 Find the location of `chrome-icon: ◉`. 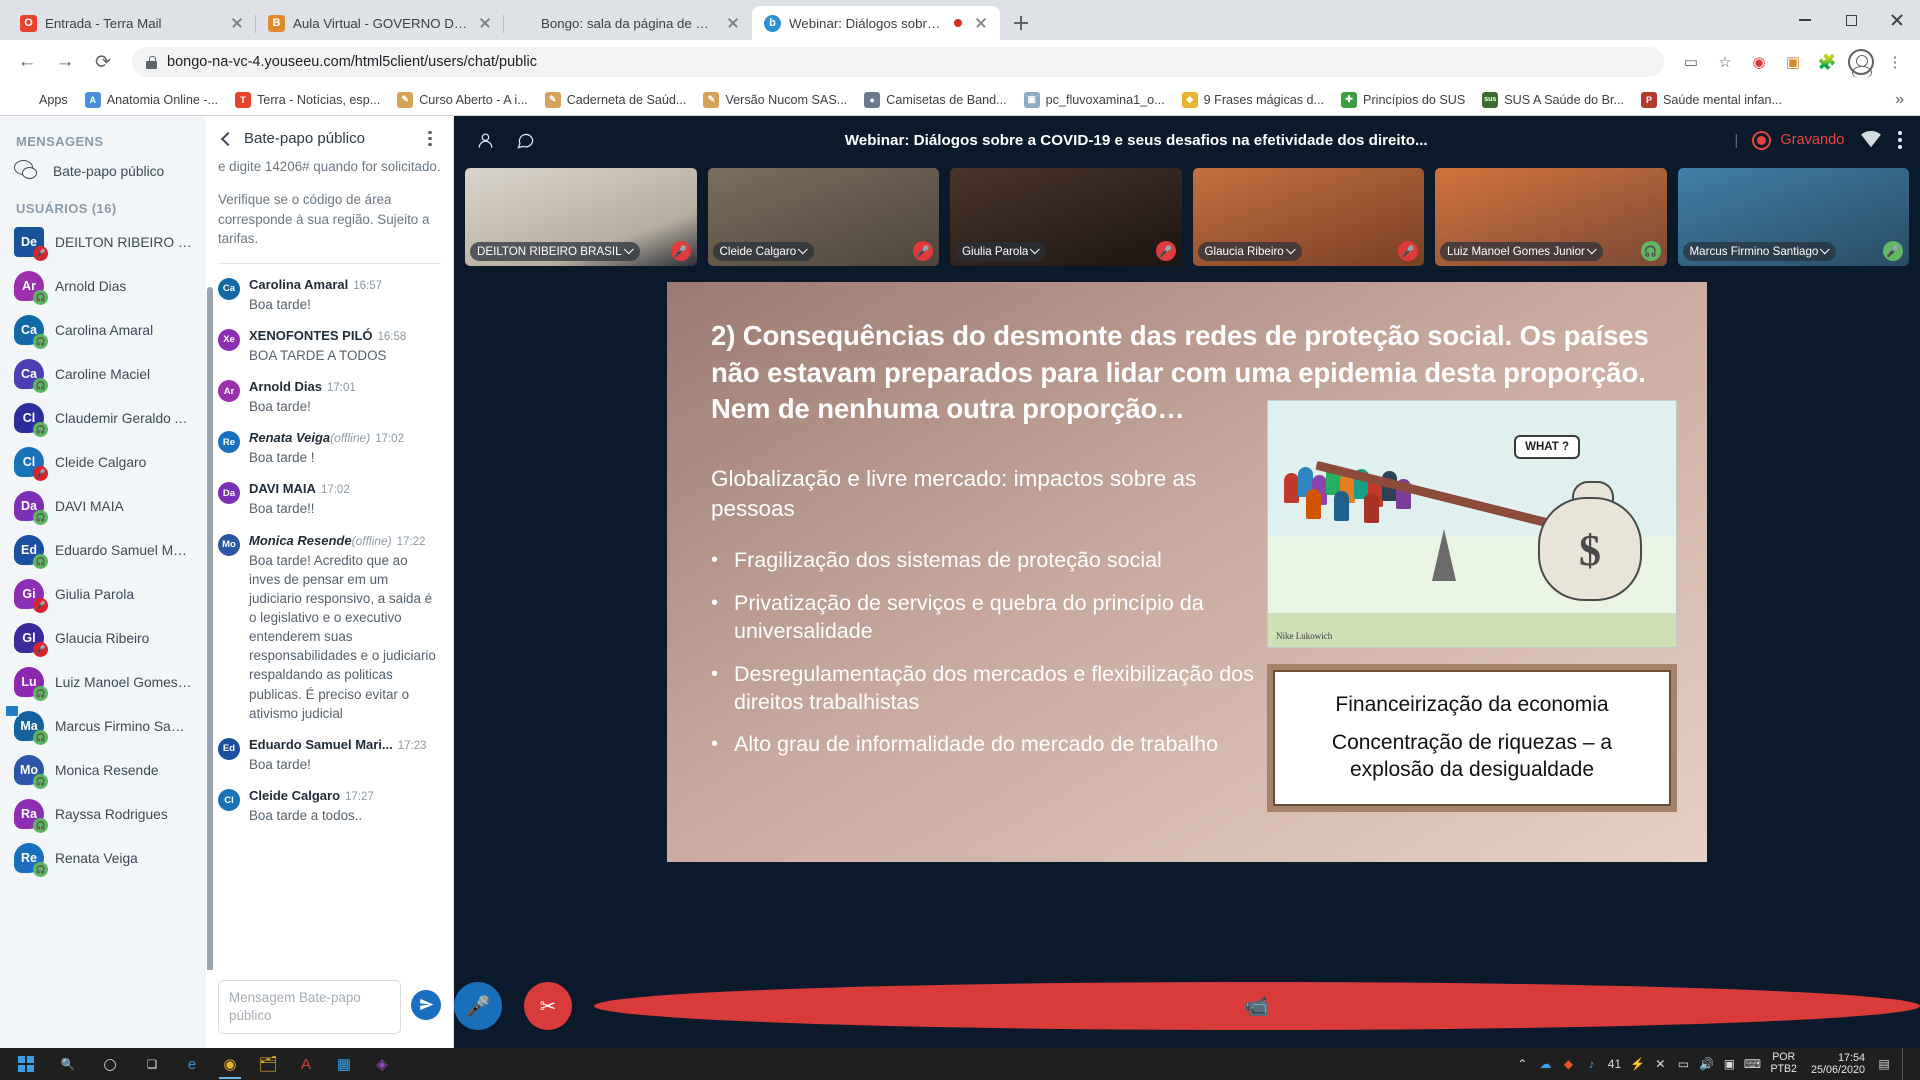

chrome-icon: ◉ is located at coordinates (230, 1064).